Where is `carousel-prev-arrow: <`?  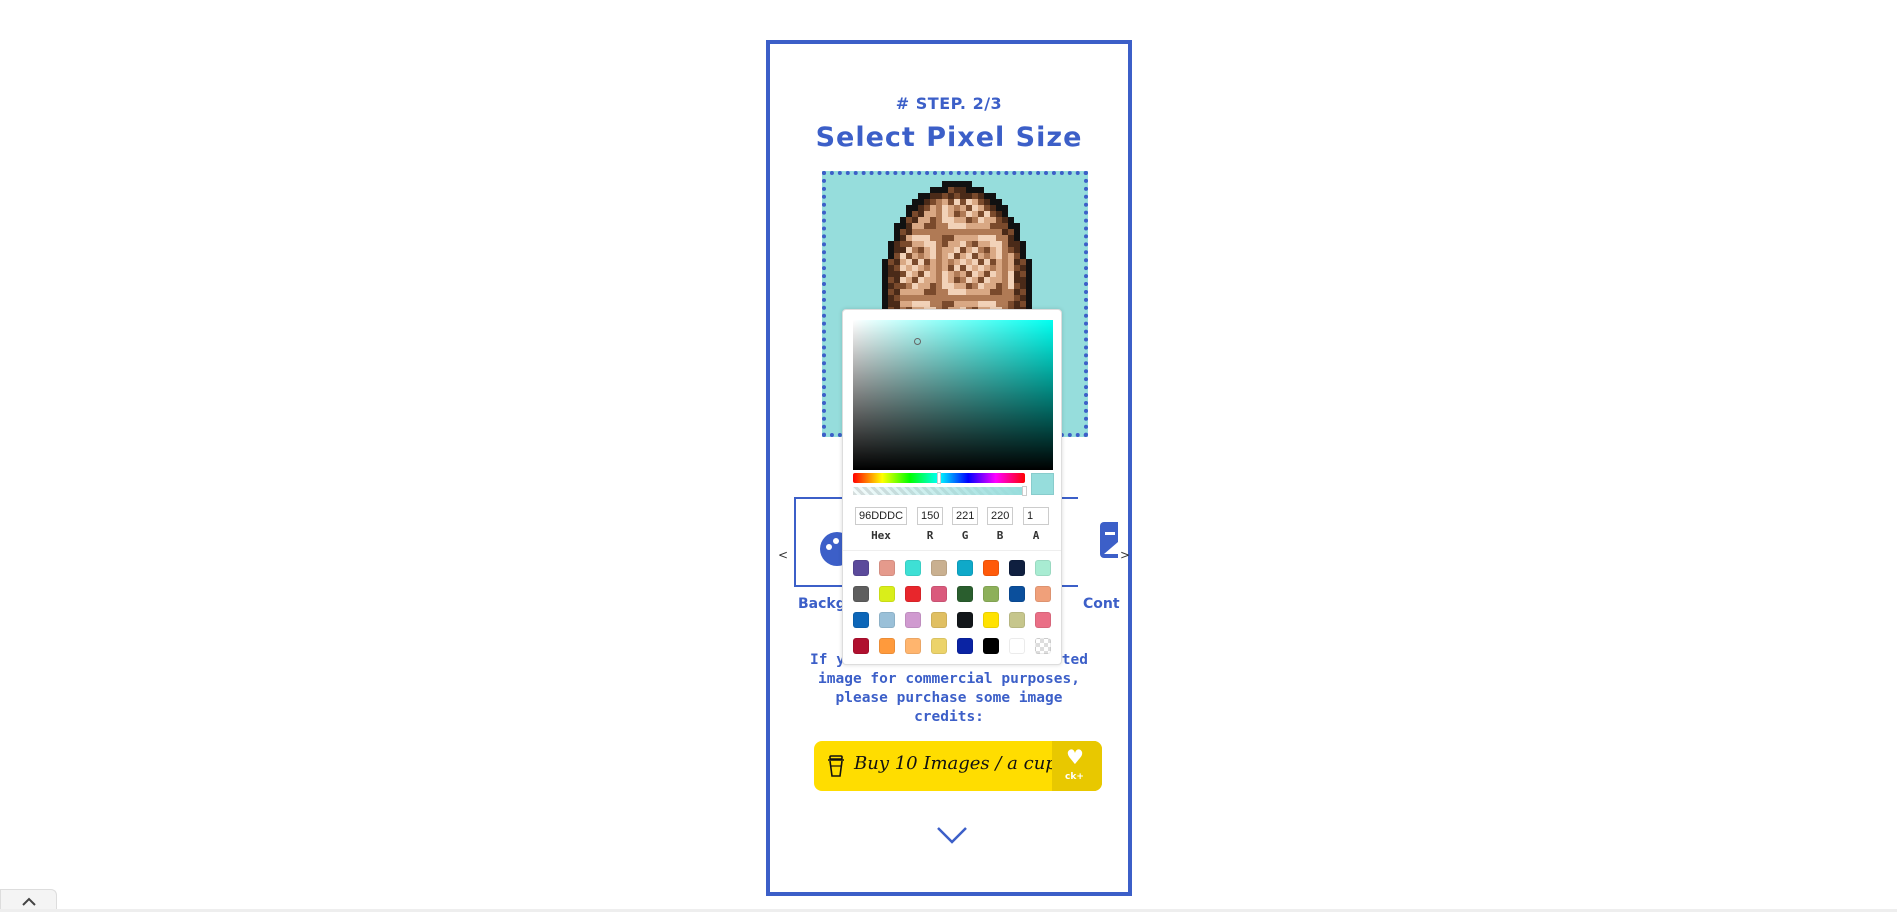
carousel-prev-arrow: < is located at coordinates (783, 555).